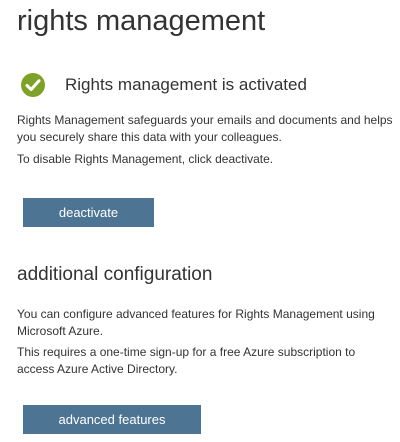 The image size is (400, 442). Describe the element at coordinates (88, 212) in the screenshot. I see `deactivate-button: deactivate` at that location.